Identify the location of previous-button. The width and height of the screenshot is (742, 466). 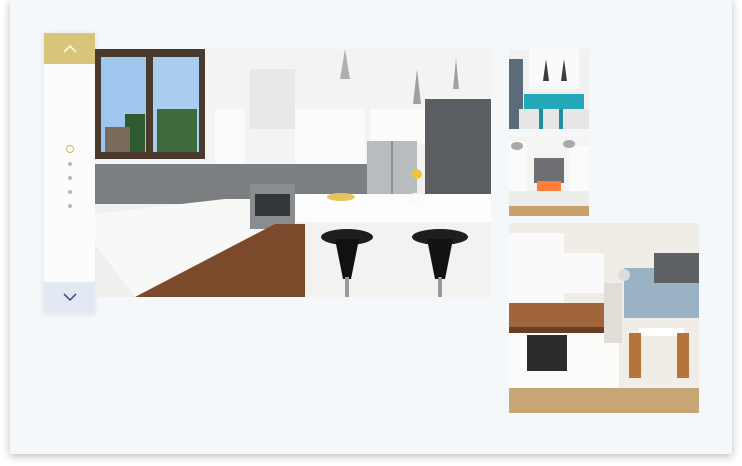
(69, 48).